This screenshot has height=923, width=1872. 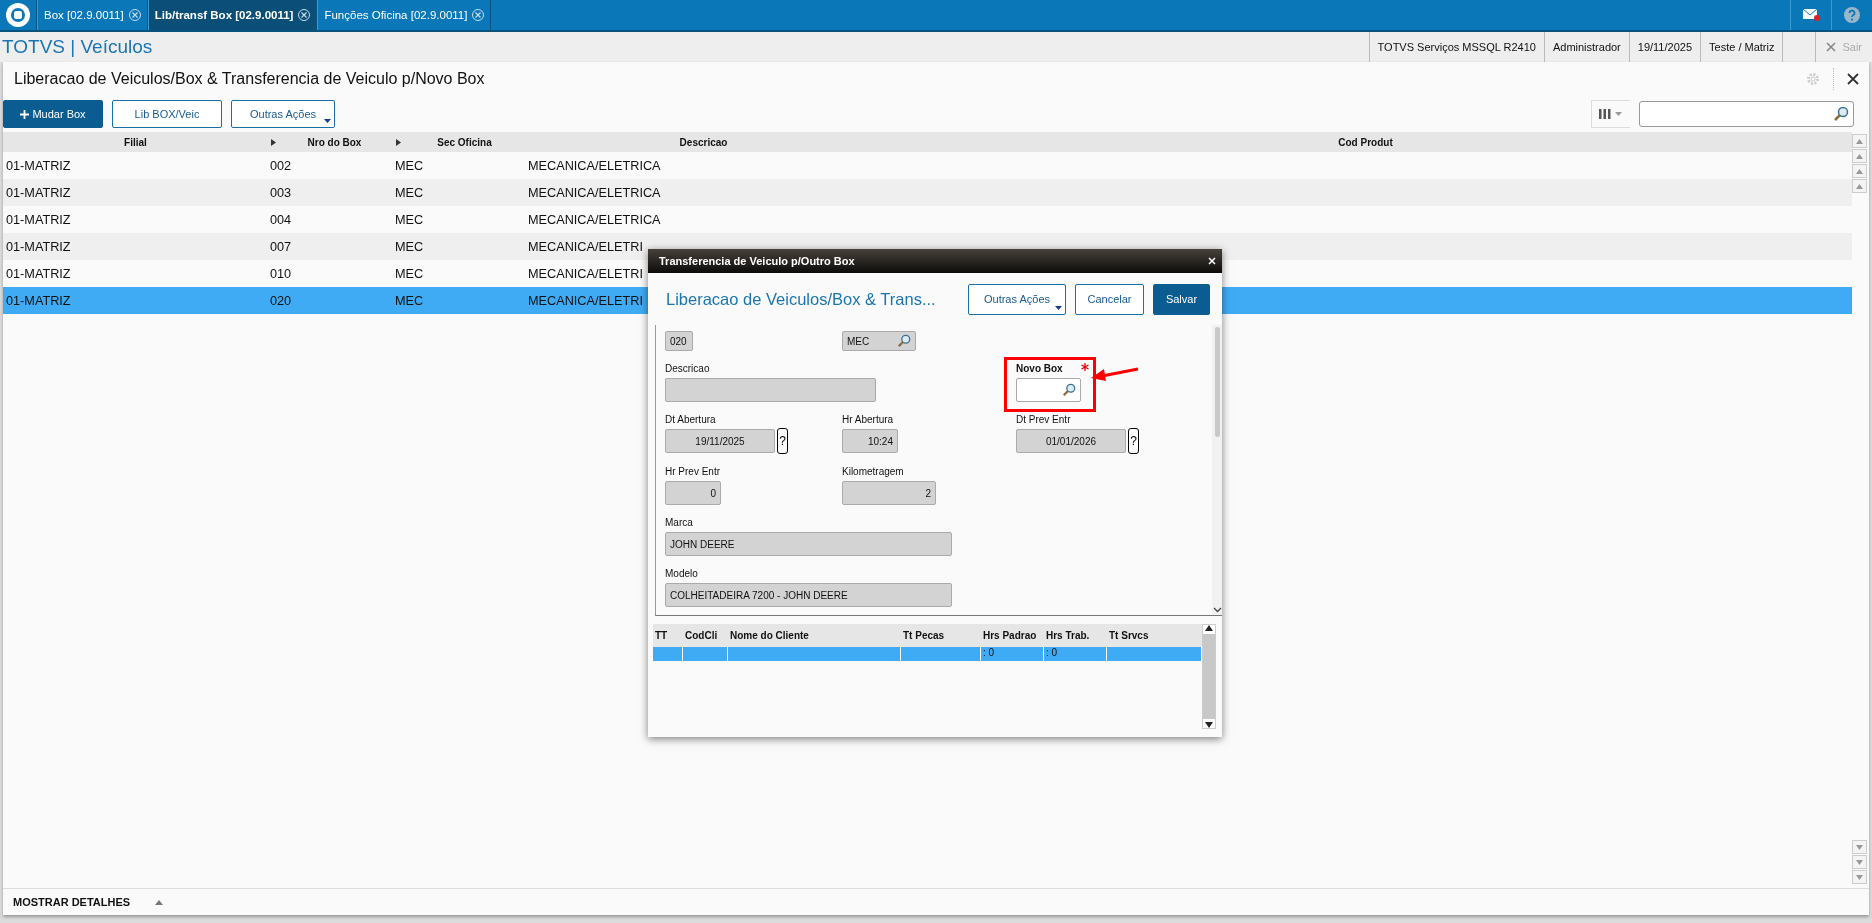 What do you see at coordinates (283, 114) in the screenshot?
I see `toolbar-button: Outras Ações` at bounding box center [283, 114].